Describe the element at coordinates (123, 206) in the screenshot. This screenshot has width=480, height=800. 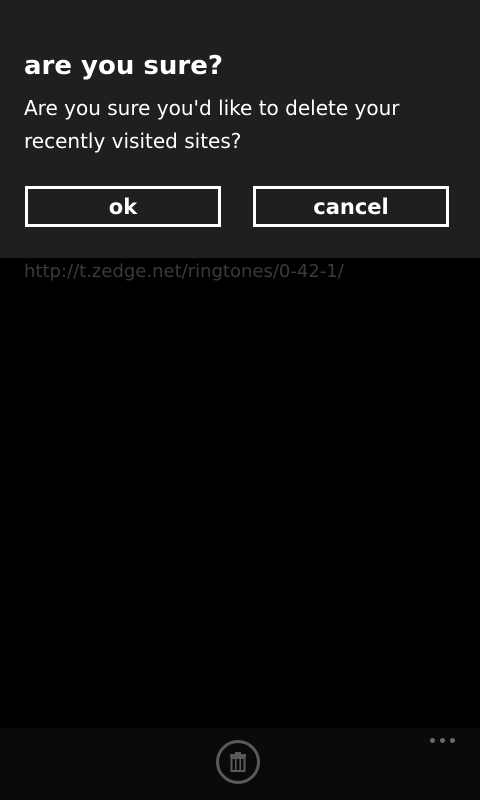
I see `ok-button: ok` at that location.